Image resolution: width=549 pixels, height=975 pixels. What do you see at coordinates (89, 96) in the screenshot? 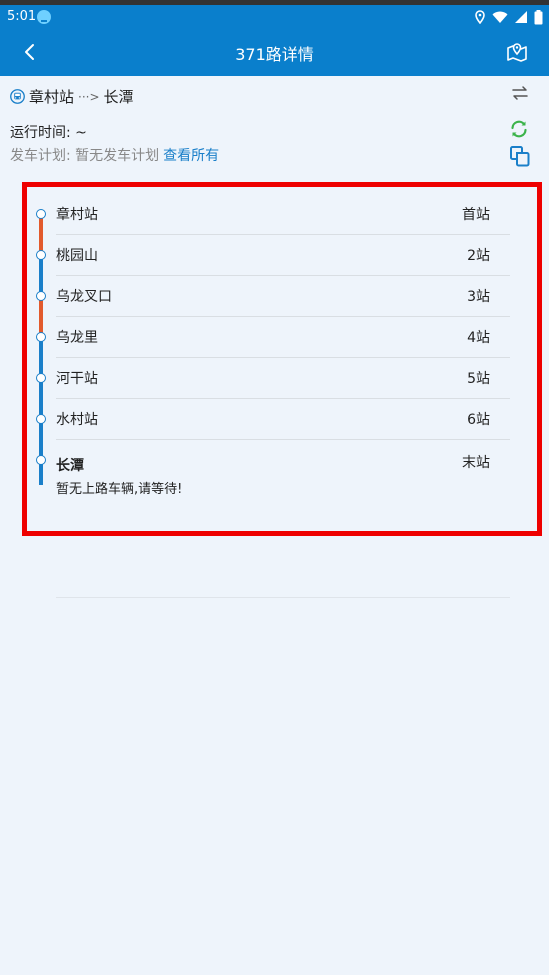
I see `route-arrow: ···>` at bounding box center [89, 96].